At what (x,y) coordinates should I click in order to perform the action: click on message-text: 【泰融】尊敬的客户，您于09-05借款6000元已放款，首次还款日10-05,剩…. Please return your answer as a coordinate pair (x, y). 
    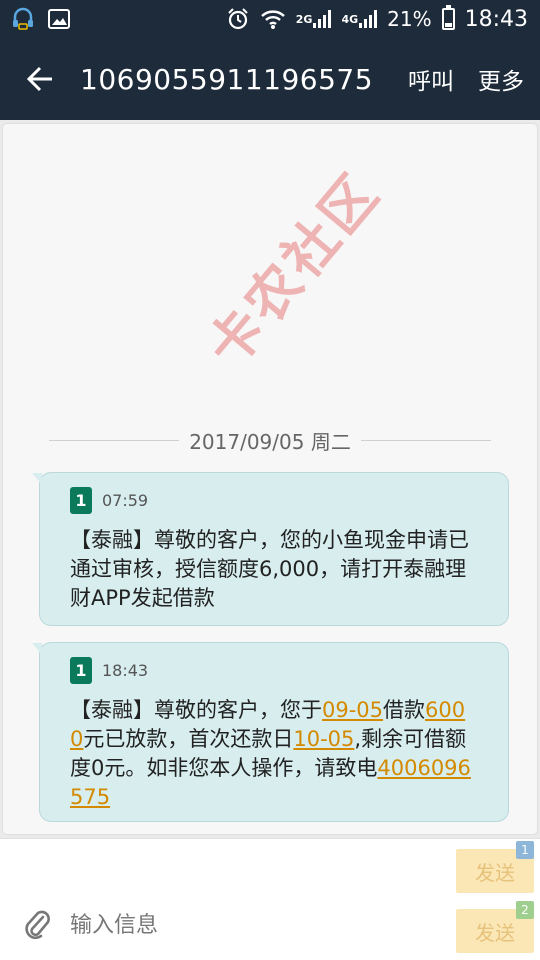
    Looking at the image, I should click on (274, 754).